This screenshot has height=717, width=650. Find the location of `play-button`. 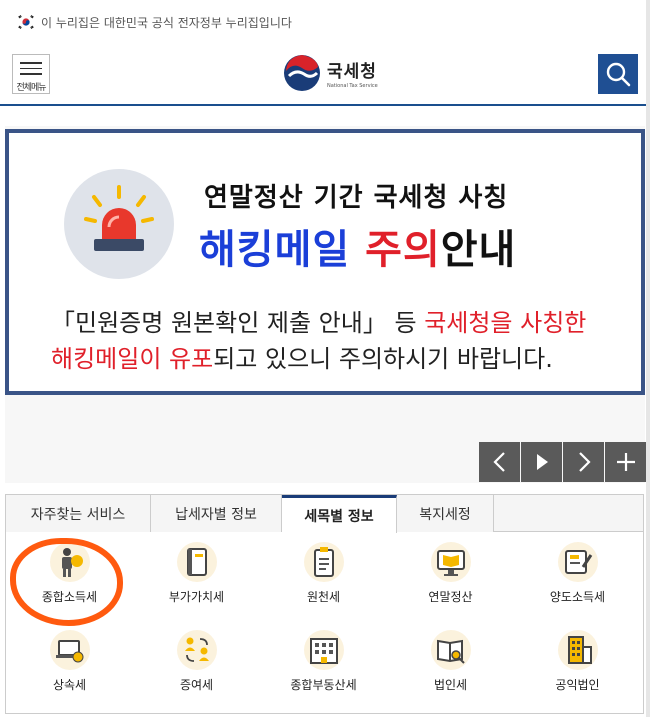

play-button is located at coordinates (541, 462).